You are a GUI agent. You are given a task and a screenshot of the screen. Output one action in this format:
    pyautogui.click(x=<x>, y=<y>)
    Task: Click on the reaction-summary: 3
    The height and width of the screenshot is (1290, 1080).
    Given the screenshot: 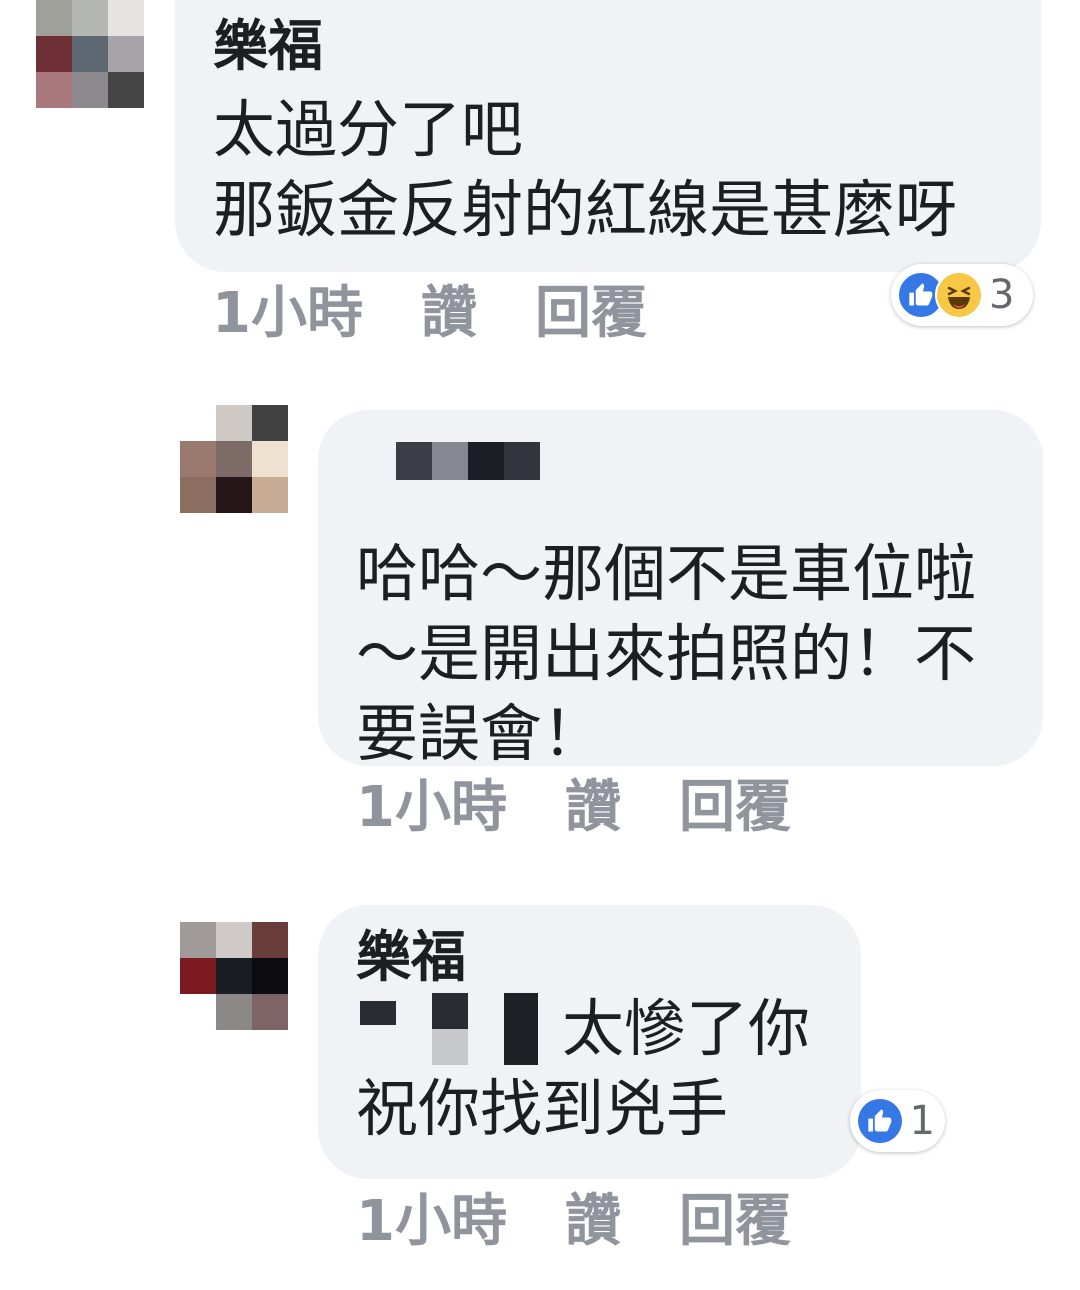 What is the action you would take?
    pyautogui.click(x=962, y=295)
    